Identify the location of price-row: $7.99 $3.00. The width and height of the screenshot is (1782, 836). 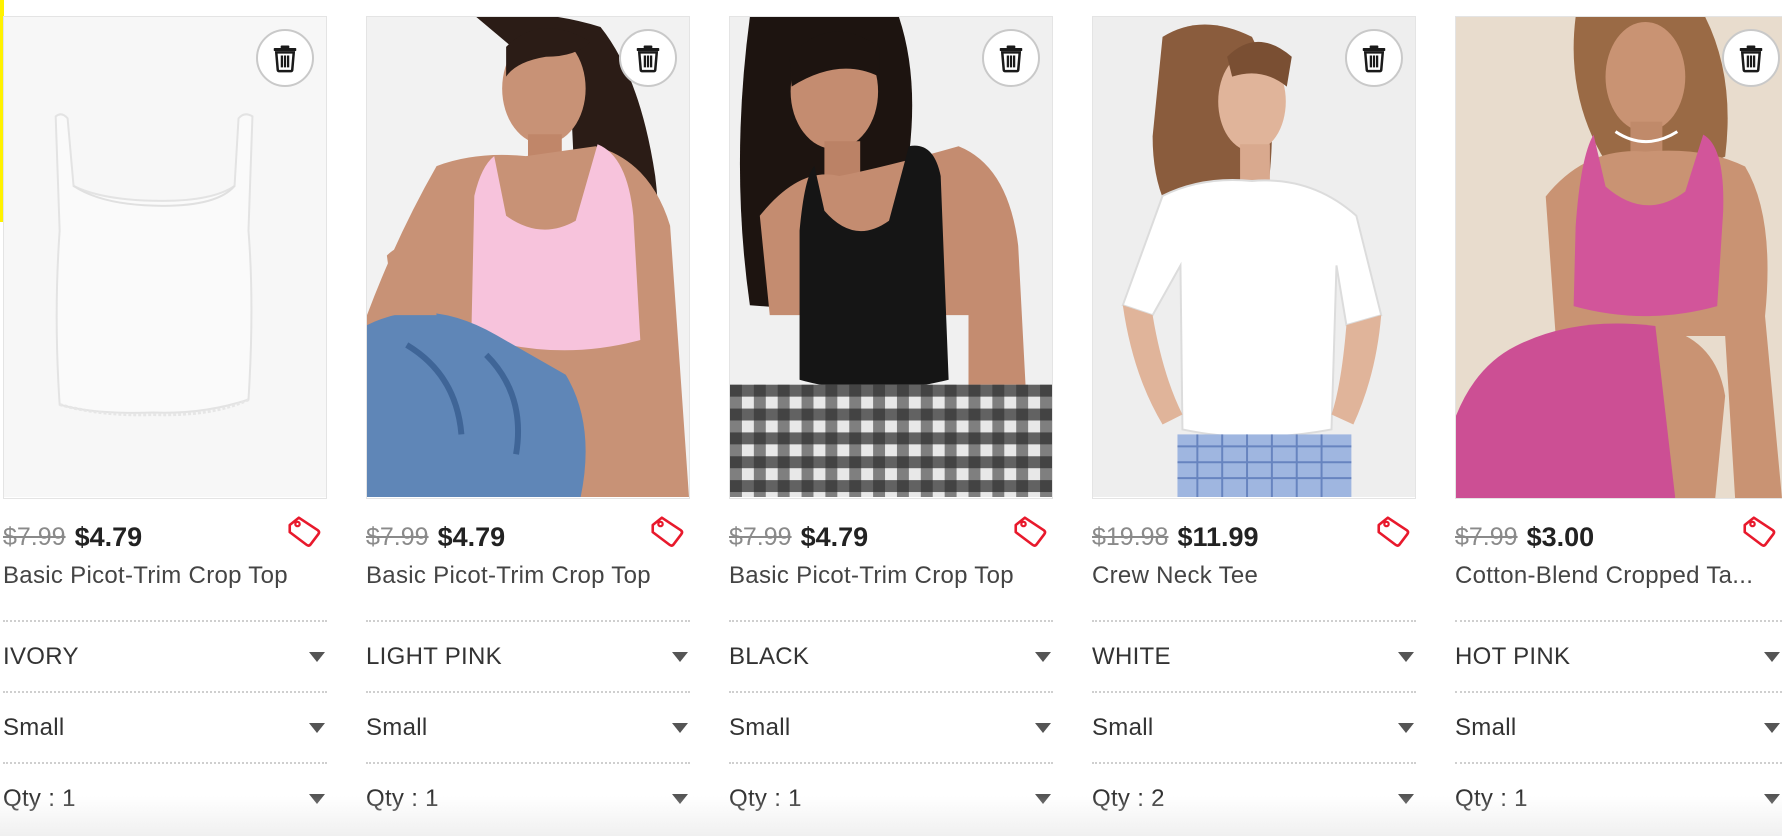
(1618, 536).